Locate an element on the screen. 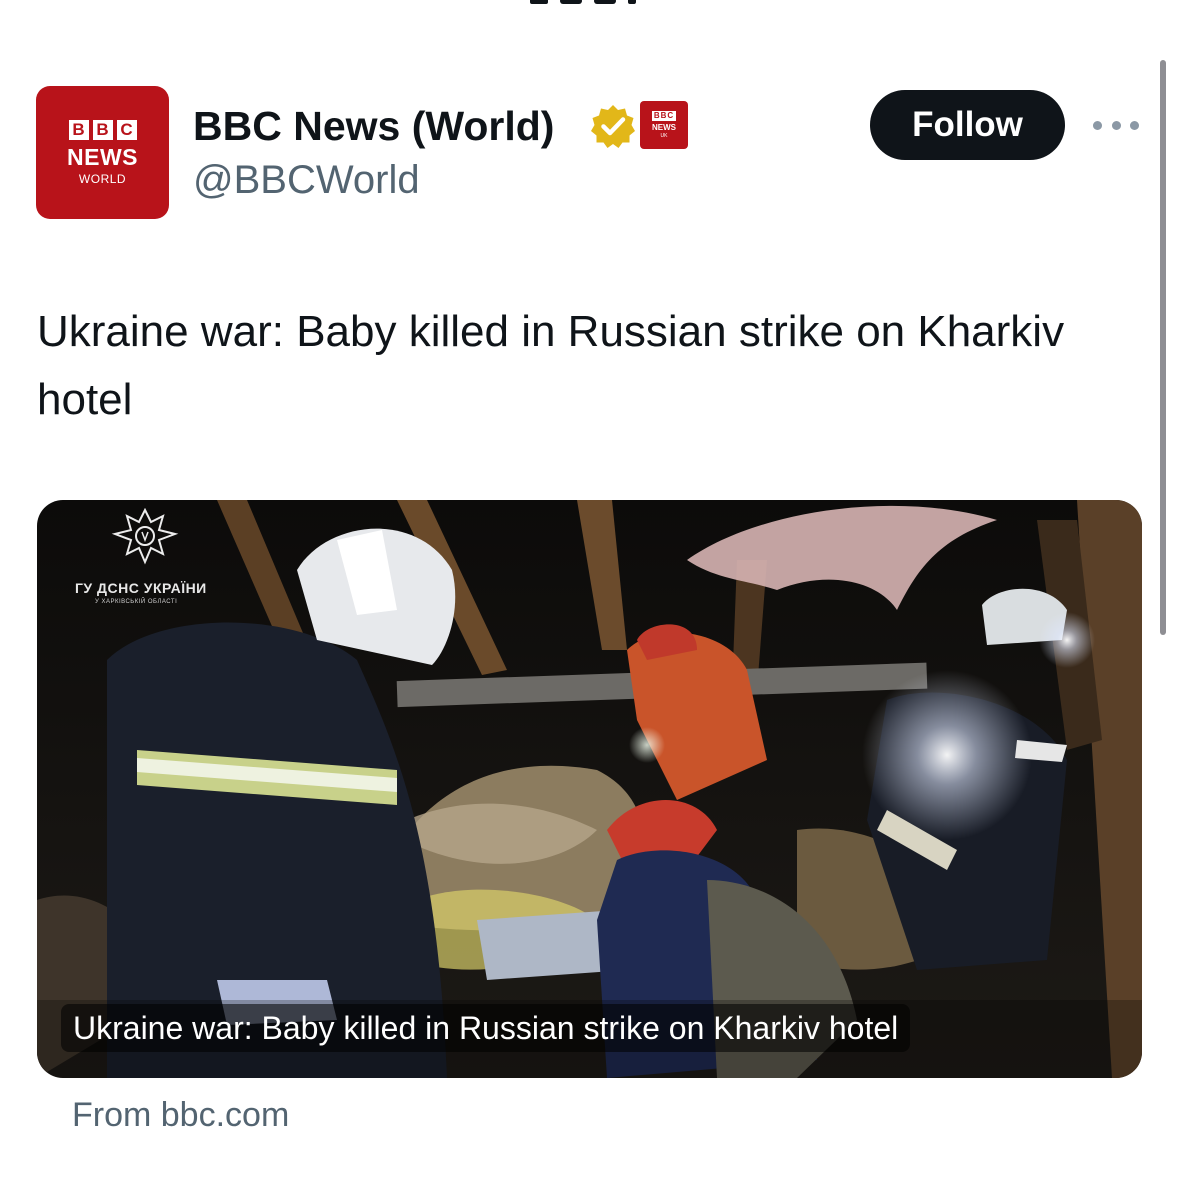 The width and height of the screenshot is (1179, 1179). affiliate-badge-mid: NEWS is located at coordinates (664, 127).